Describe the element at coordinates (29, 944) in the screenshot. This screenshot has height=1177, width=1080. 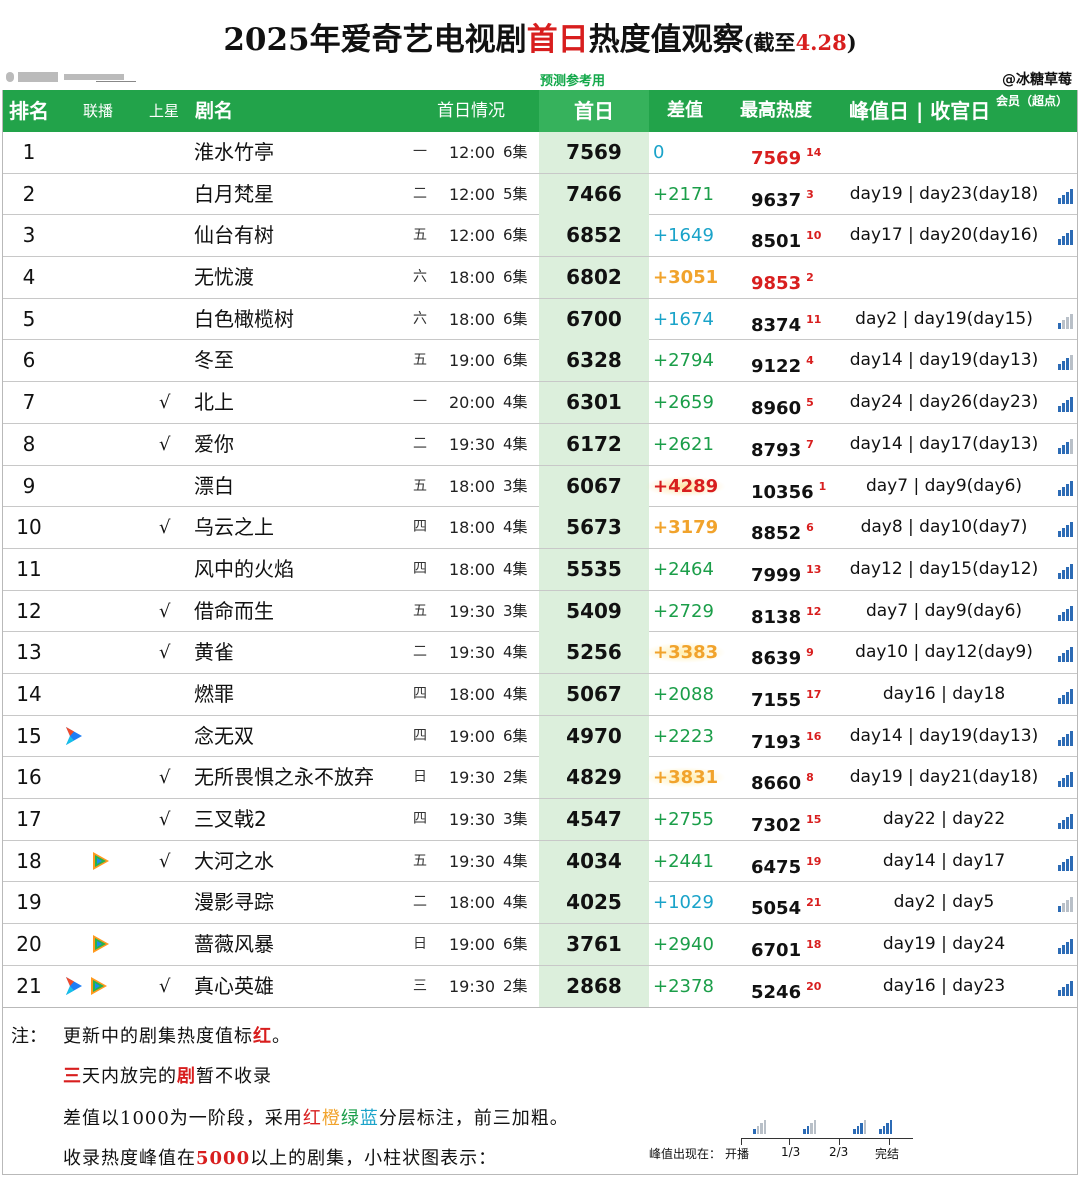
I see `rank-cell: 20` at that location.